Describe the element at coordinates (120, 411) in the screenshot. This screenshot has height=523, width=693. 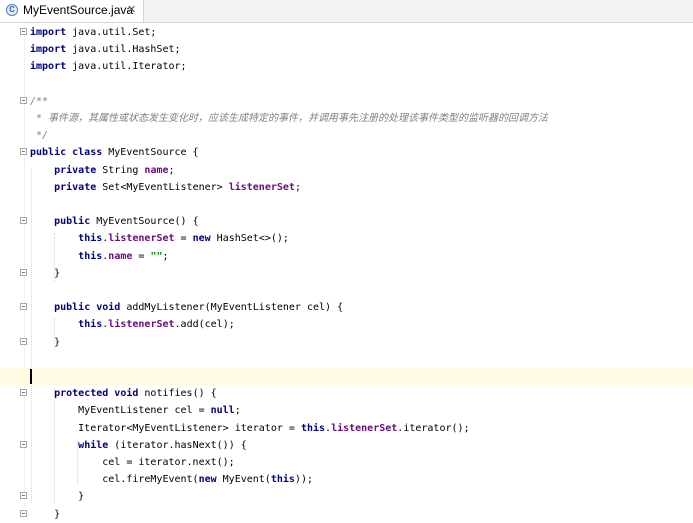
I see `code-token: MyEventListener cel =` at that location.